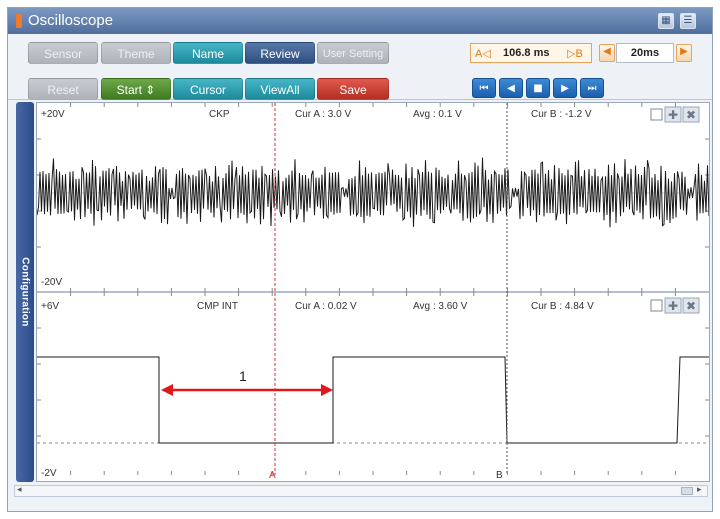 The image size is (720, 519). Describe the element at coordinates (691, 115) in the screenshot. I see `ch1-close-glyph: ✖` at that location.